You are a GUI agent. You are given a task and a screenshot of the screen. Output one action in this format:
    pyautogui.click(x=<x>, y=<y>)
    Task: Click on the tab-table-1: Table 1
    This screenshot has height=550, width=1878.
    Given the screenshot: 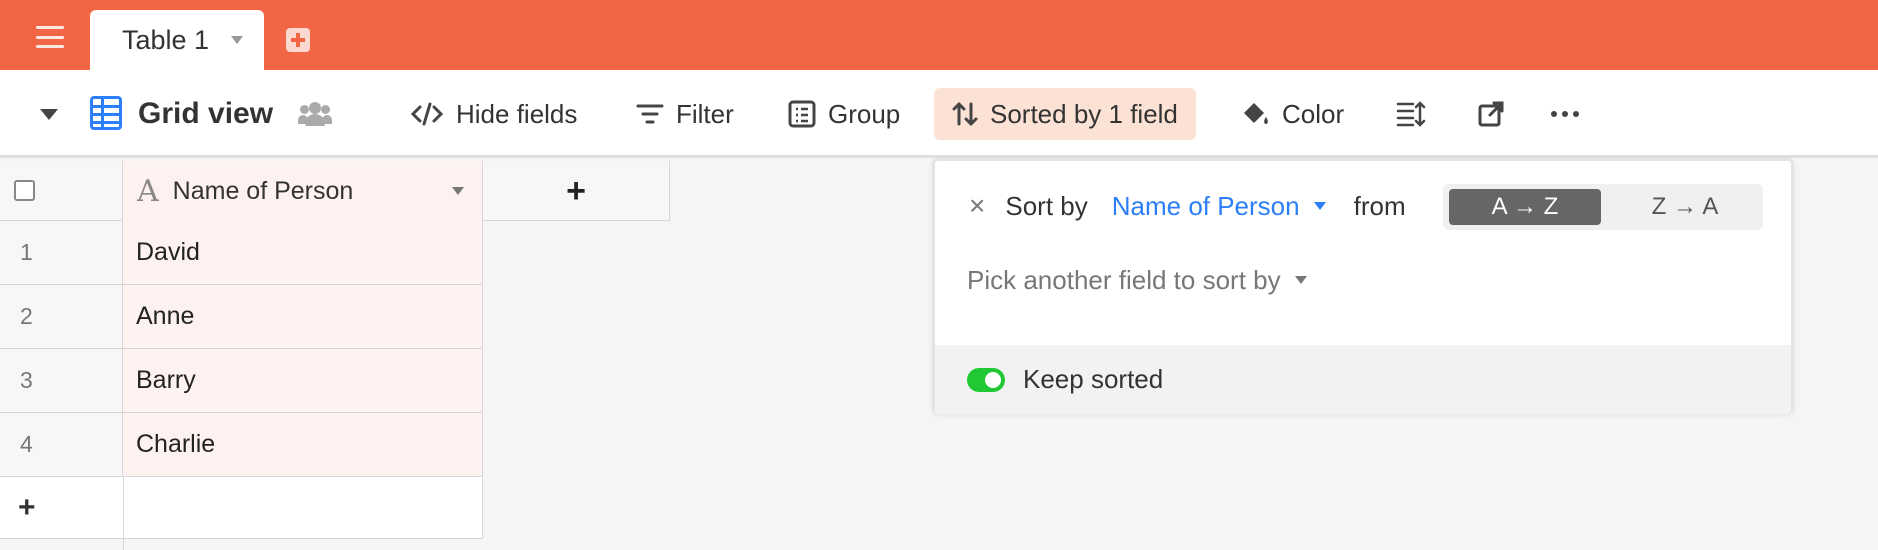 What is the action you would take?
    pyautogui.click(x=177, y=40)
    